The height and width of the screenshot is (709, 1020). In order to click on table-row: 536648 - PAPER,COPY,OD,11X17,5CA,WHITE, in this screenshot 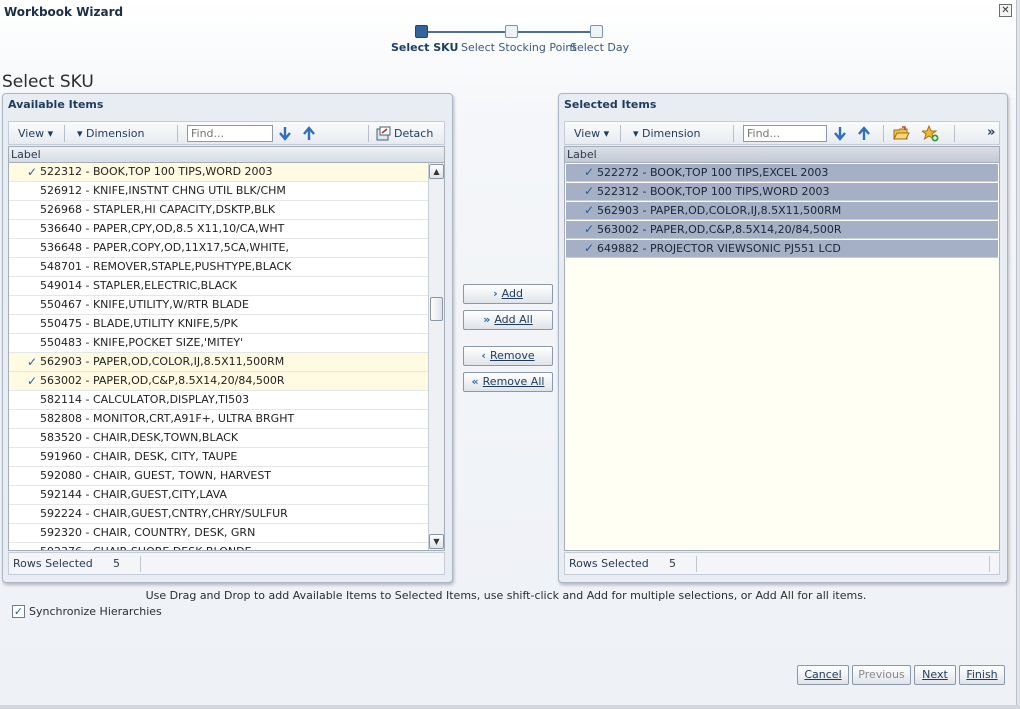, I will do `click(218, 248)`.